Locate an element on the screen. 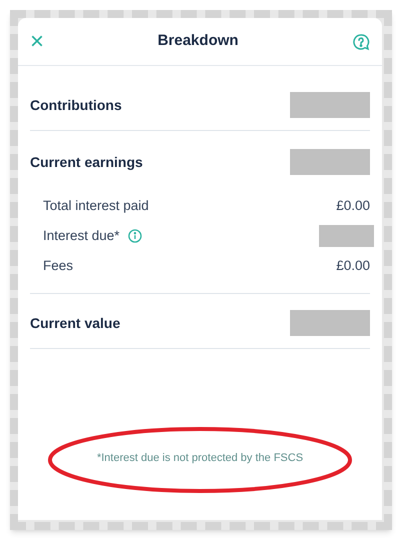  section-label: Current value is located at coordinates (75, 323).